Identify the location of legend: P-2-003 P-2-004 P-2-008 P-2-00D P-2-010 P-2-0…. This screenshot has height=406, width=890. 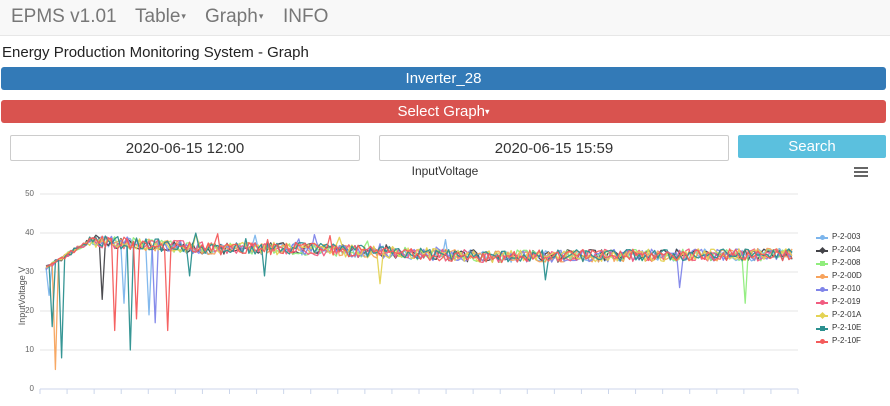
(847, 289).